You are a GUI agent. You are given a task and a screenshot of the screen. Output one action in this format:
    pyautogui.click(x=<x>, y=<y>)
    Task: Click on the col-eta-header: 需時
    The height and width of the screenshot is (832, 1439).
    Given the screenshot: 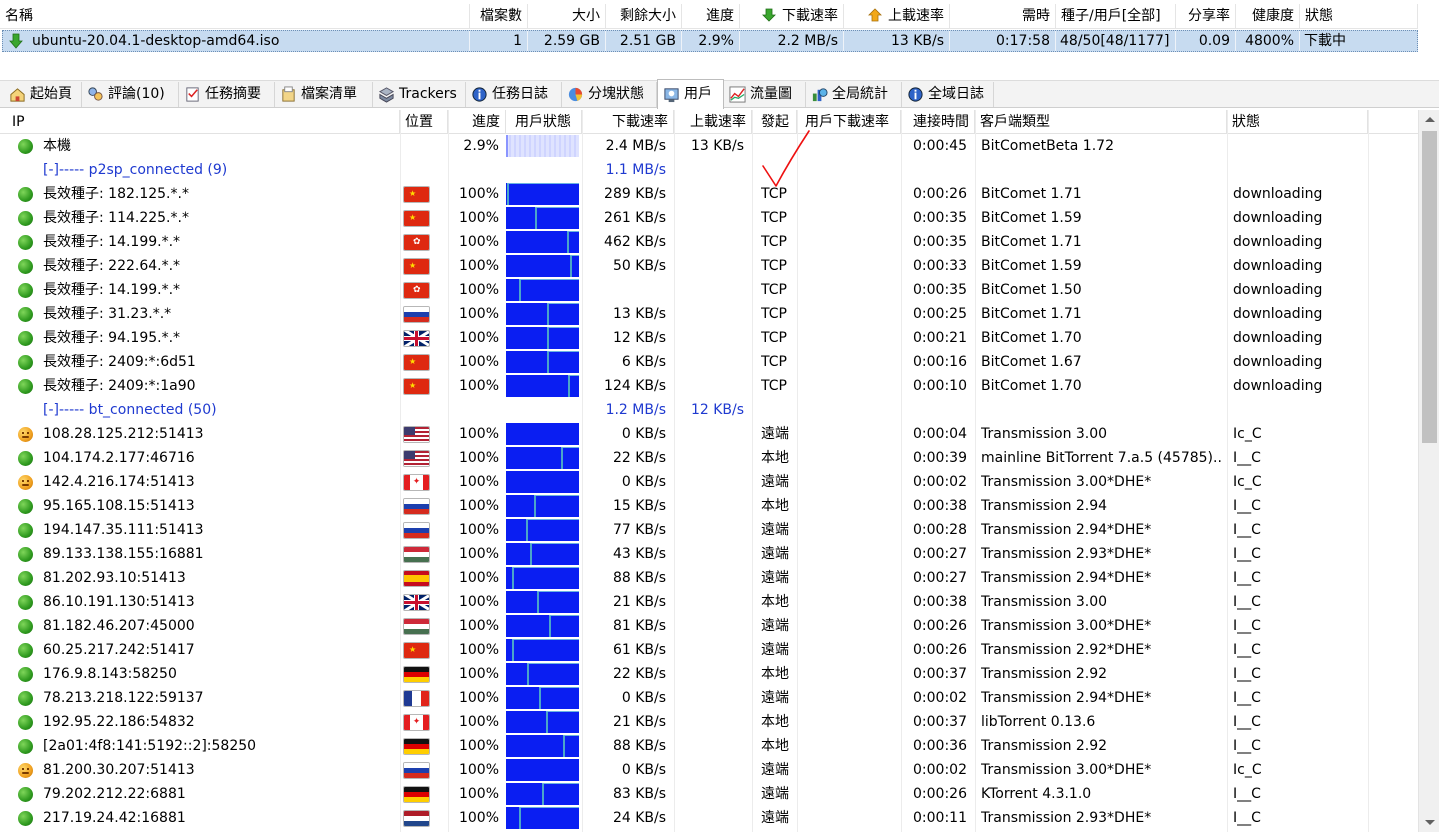 What is the action you would take?
    pyautogui.click(x=1003, y=16)
    